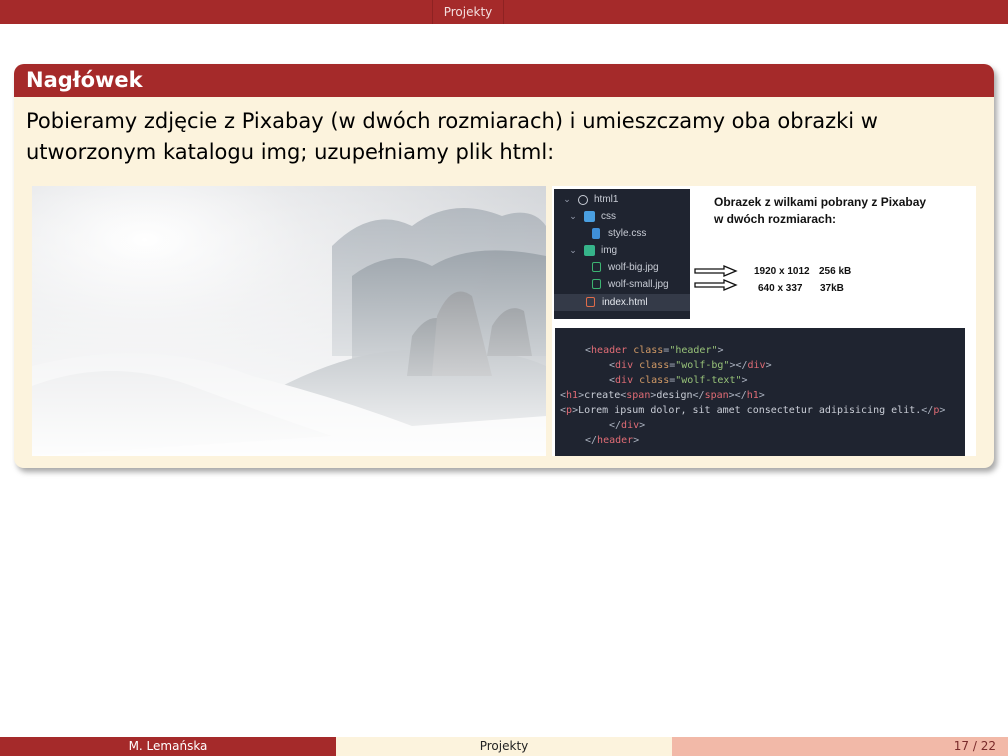  What do you see at coordinates (625, 302) in the screenshot?
I see `tree-item-label: index.html` at bounding box center [625, 302].